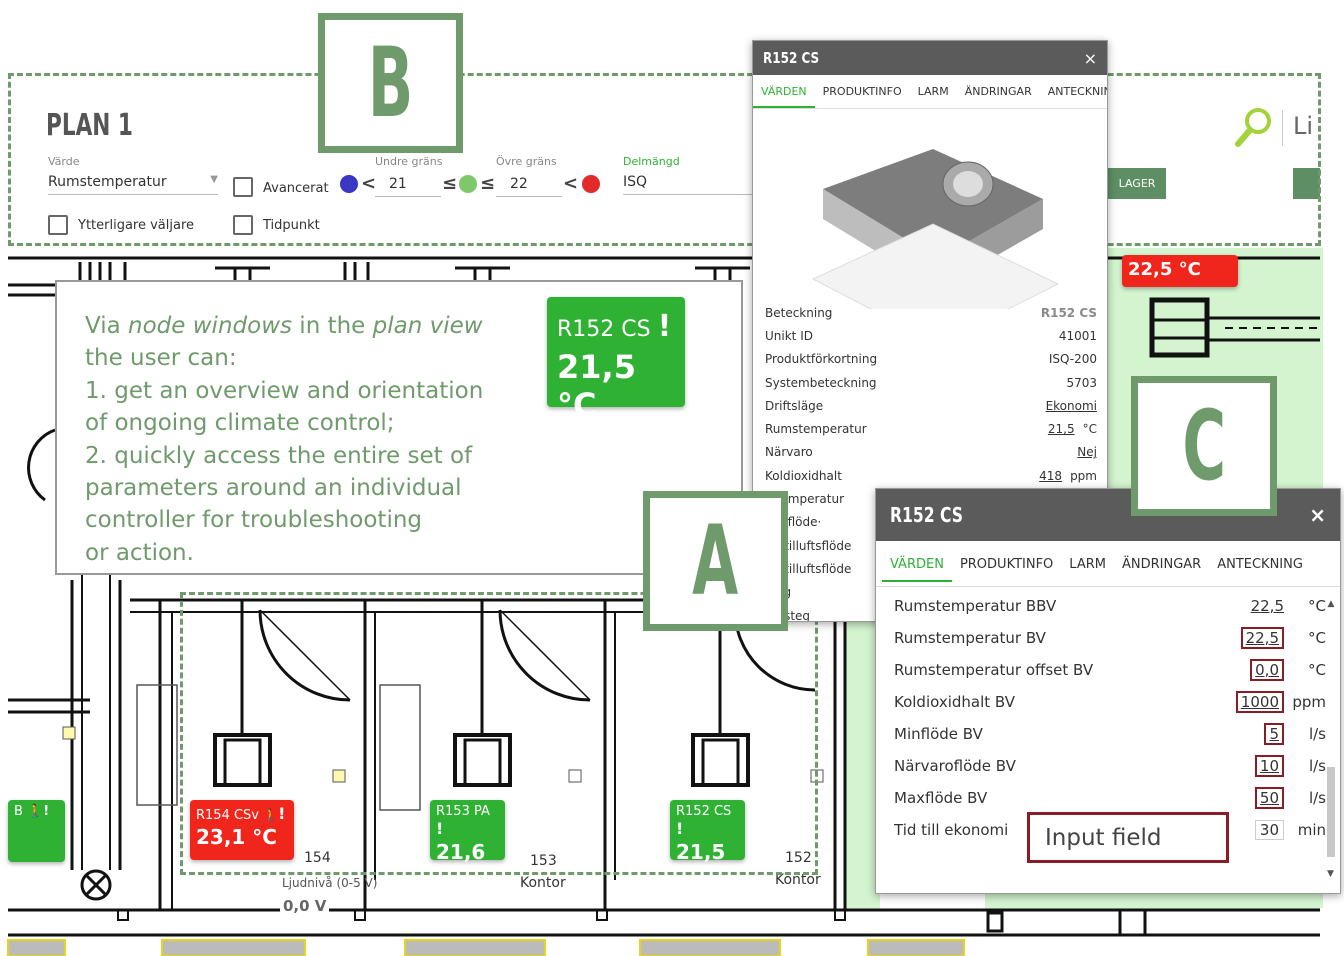  What do you see at coordinates (1108, 638) in the screenshot?
I see `value-row: Rumstemperatur BV 22,5 °C` at bounding box center [1108, 638].